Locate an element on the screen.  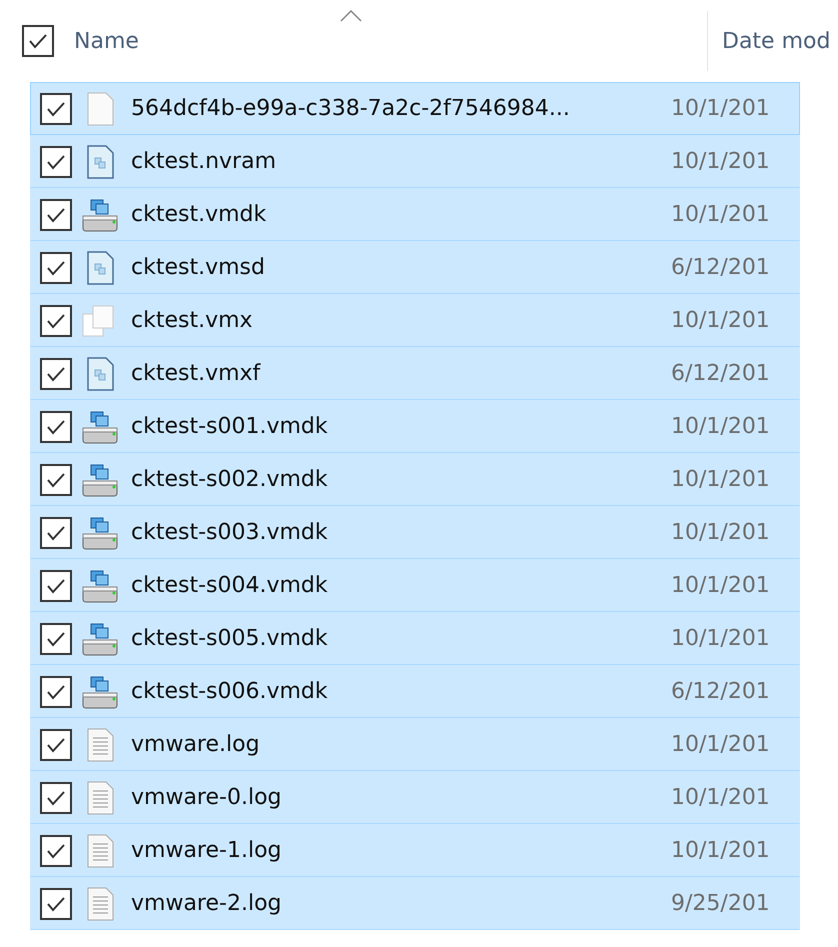
file-row: cktest.vmsd 6/12/201 is located at coordinates (415, 267).